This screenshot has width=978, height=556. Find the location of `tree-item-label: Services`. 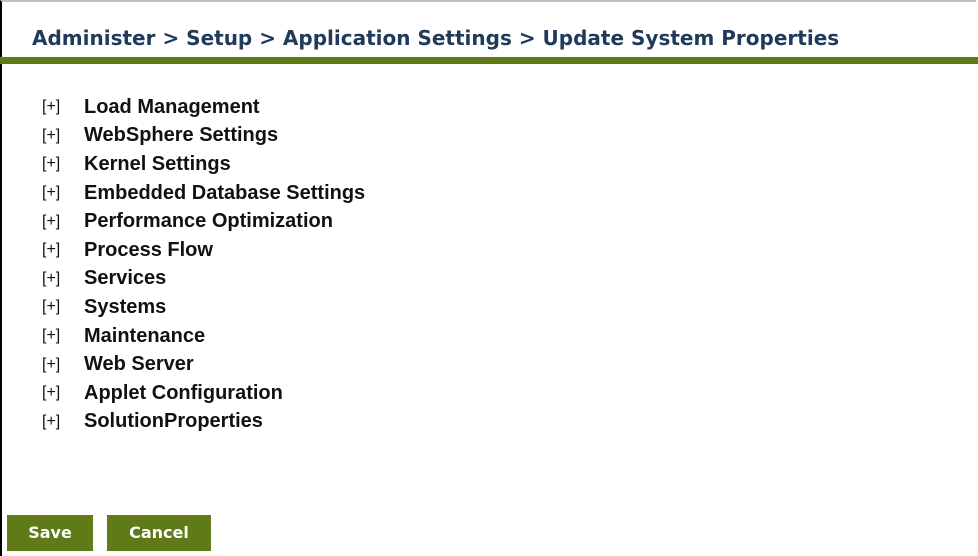

tree-item-label: Services is located at coordinates (125, 278).